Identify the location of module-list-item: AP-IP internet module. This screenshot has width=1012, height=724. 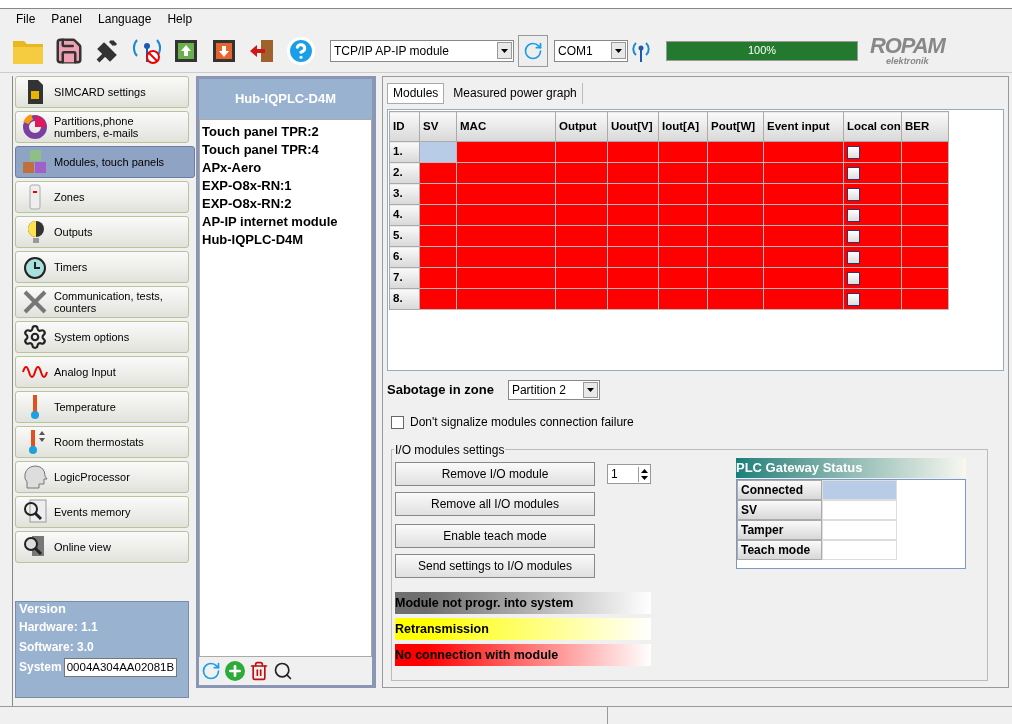
(285, 222).